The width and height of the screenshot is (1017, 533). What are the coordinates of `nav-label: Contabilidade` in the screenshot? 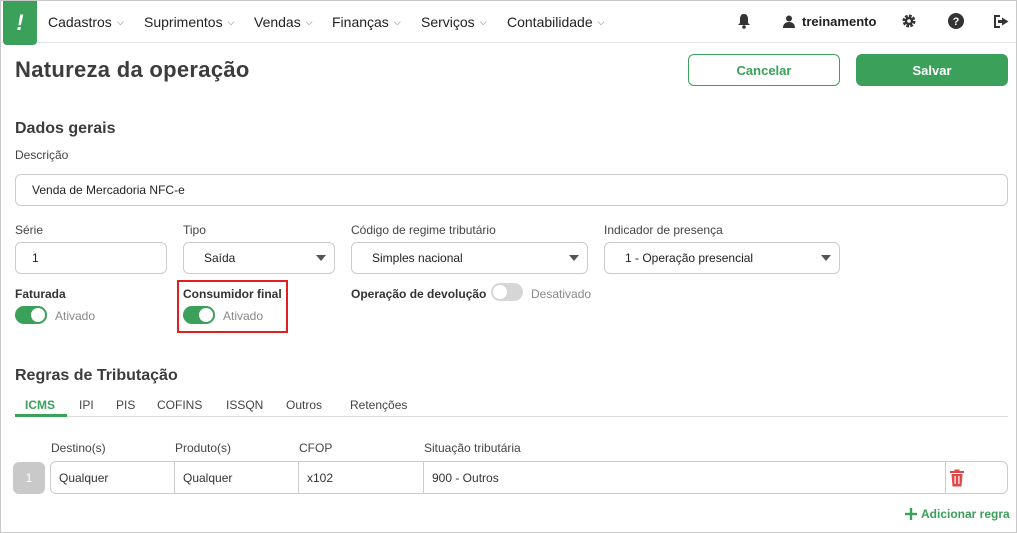 It's located at (550, 22).